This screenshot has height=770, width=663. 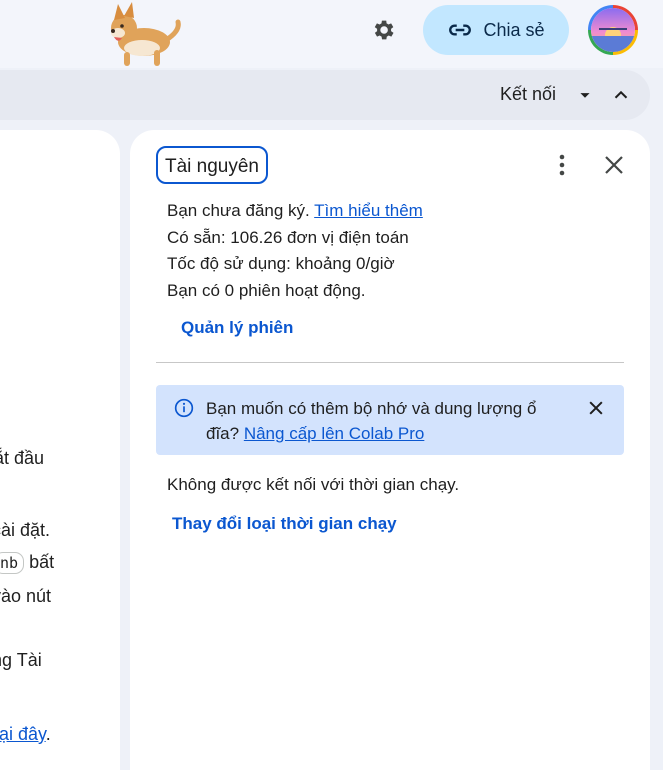 What do you see at coordinates (25, 530) in the screenshot?
I see `notebook-text-fragment: cài đặt.` at bounding box center [25, 530].